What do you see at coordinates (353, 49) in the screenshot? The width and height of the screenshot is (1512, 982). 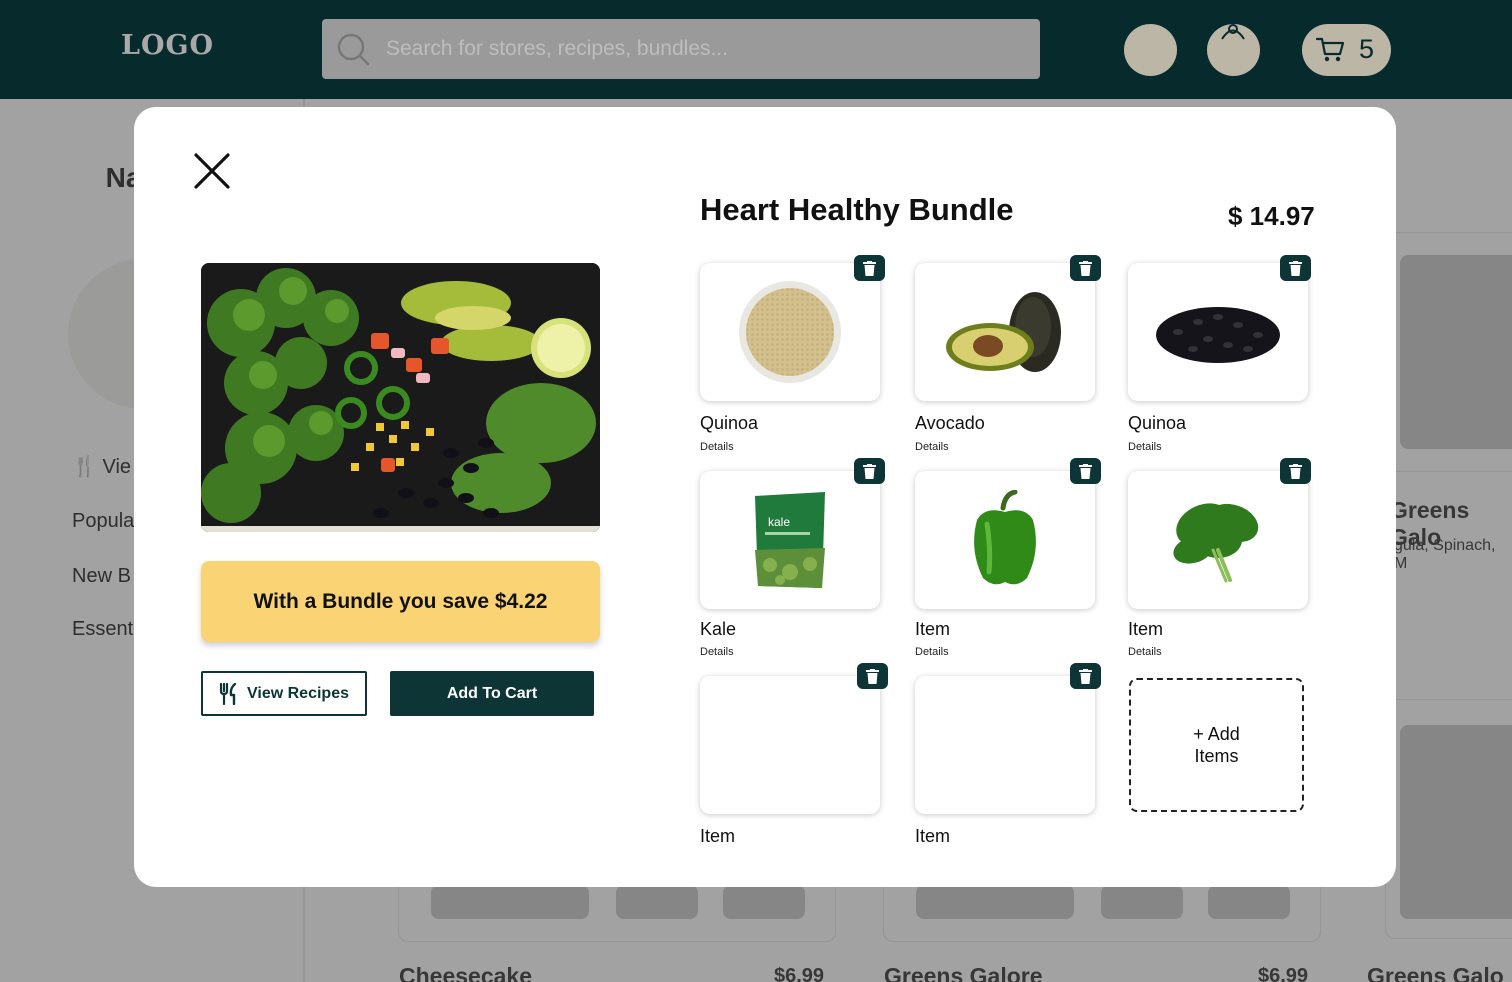 I see `search-icon` at bounding box center [353, 49].